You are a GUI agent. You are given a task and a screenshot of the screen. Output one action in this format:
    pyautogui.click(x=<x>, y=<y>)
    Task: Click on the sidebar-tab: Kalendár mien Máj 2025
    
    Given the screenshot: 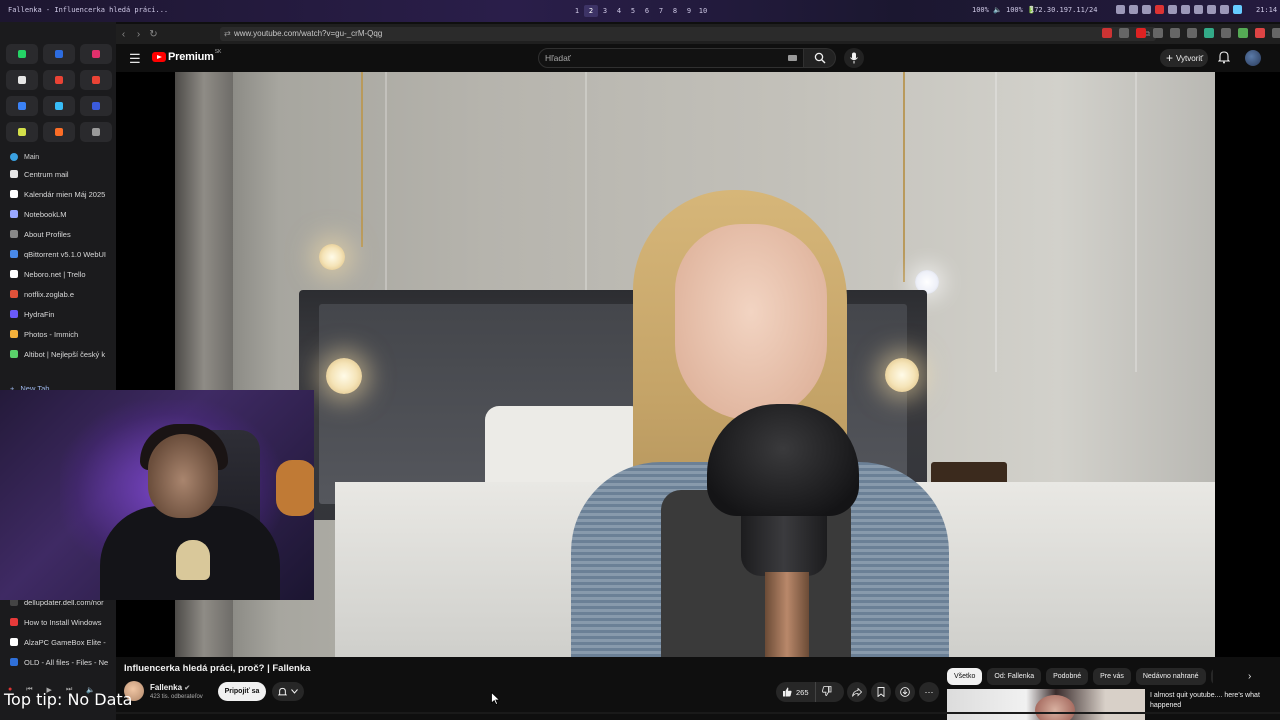 What is the action you would take?
    pyautogui.click(x=58, y=194)
    